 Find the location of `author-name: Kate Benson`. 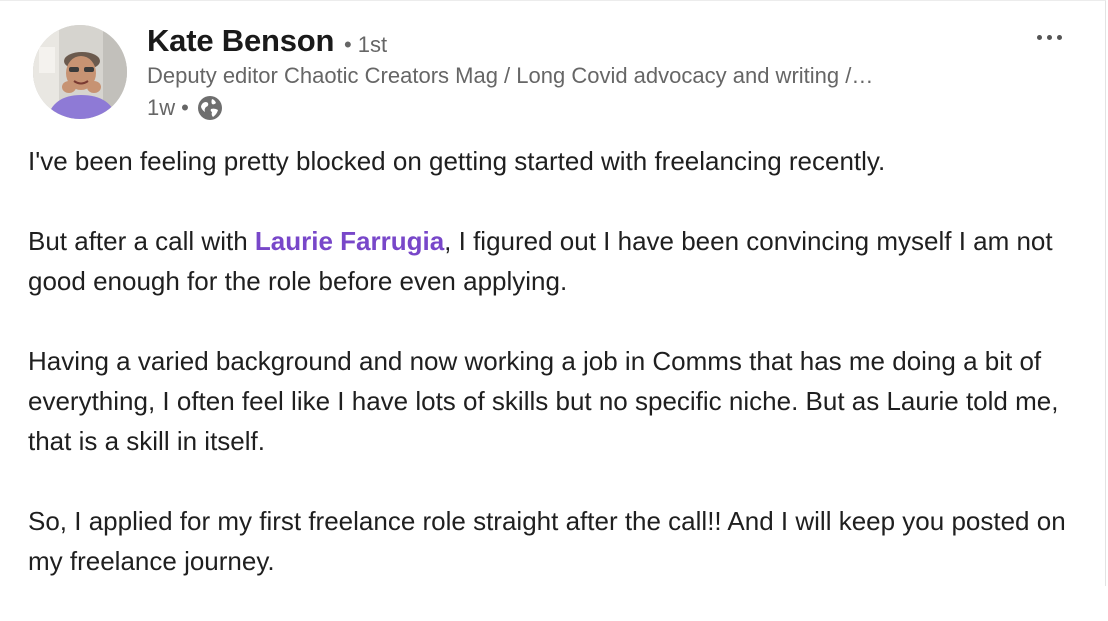

author-name: Kate Benson is located at coordinates (240, 41).